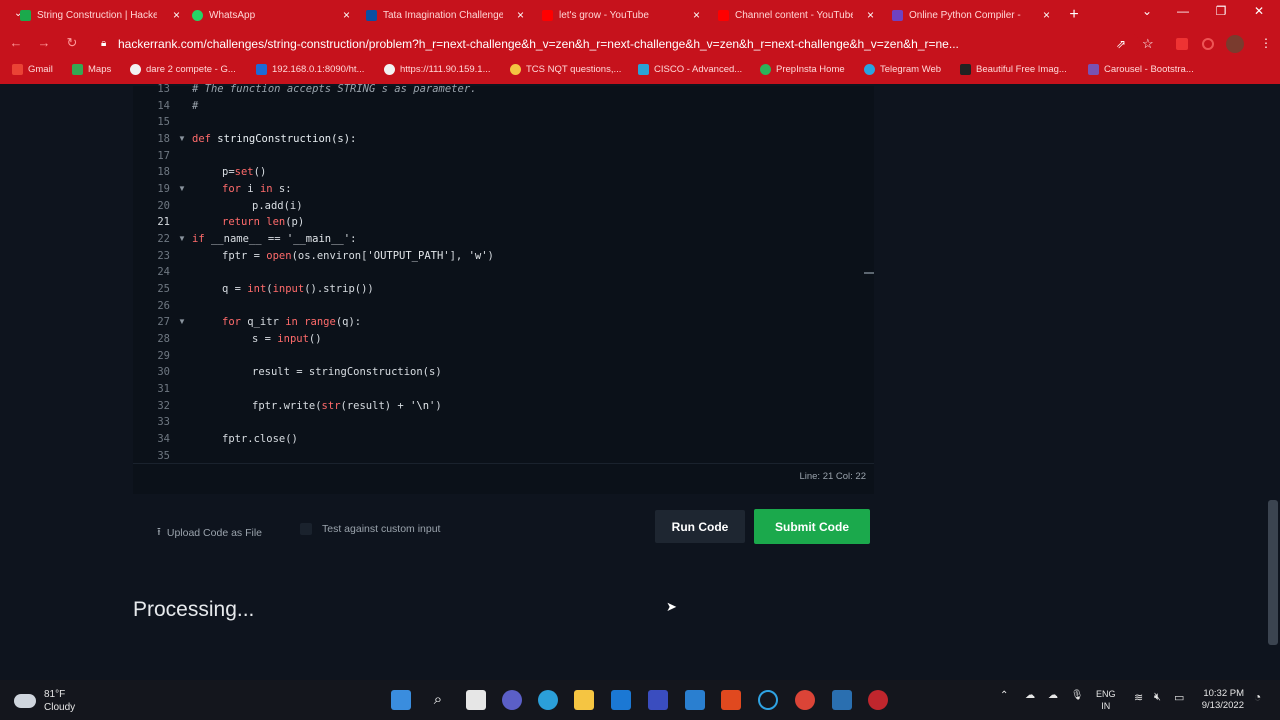 Image resolution: width=1280 pixels, height=720 pixels. What do you see at coordinates (548, 700) in the screenshot?
I see `edge-icon` at bounding box center [548, 700].